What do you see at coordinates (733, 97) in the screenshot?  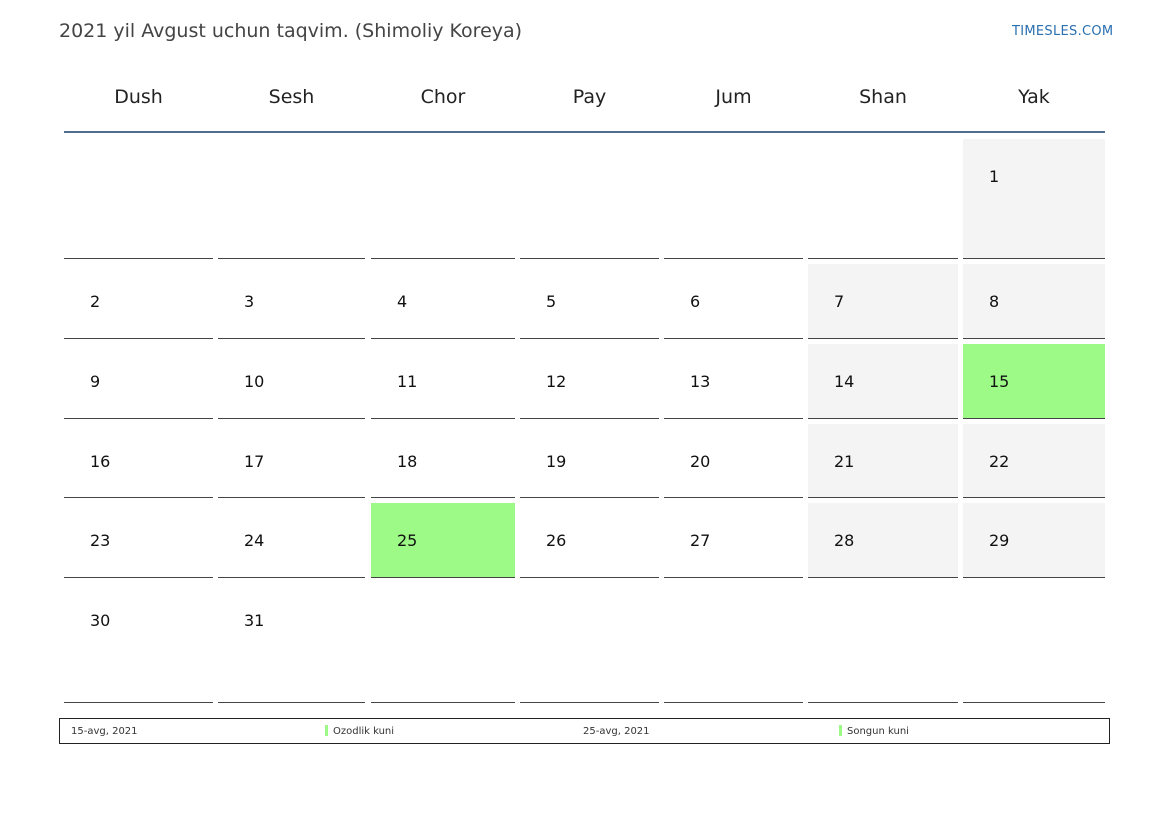 I see `weekday-jum: Jum` at bounding box center [733, 97].